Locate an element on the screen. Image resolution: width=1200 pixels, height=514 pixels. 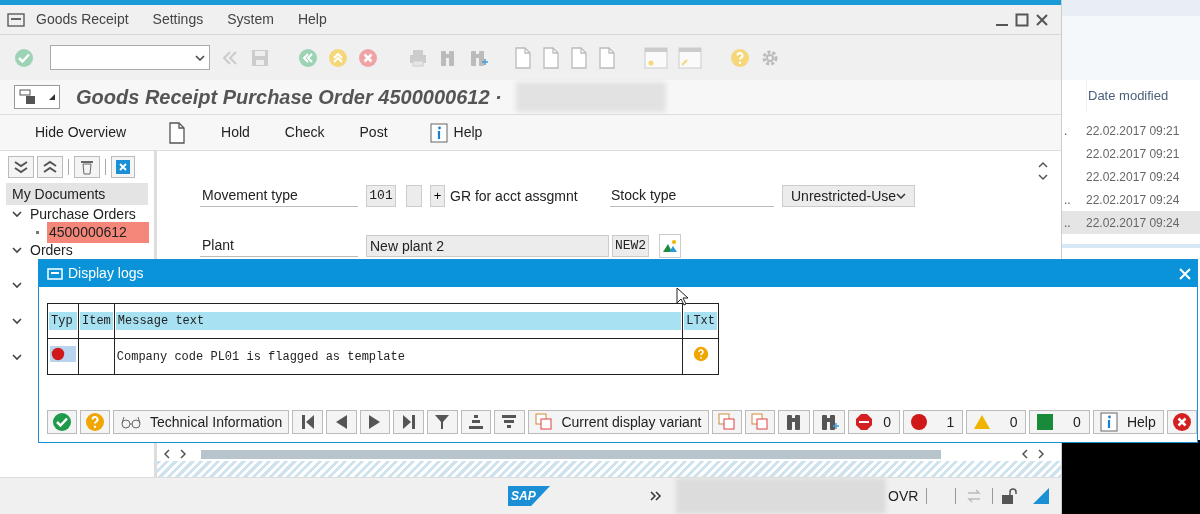
filter-button is located at coordinates (442, 422).